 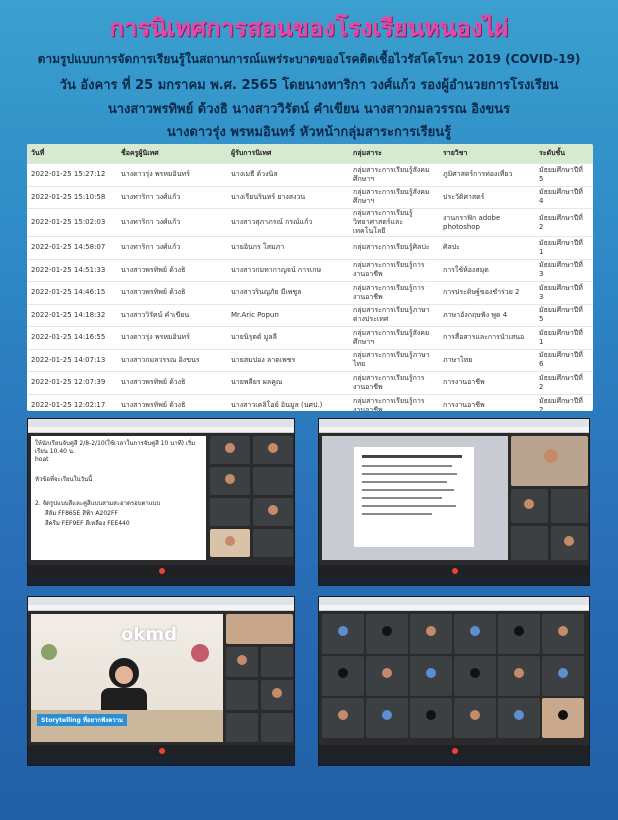 I want to click on table-cell: มัธยมศึกษาปีที่ 4, so click(x=564, y=197).